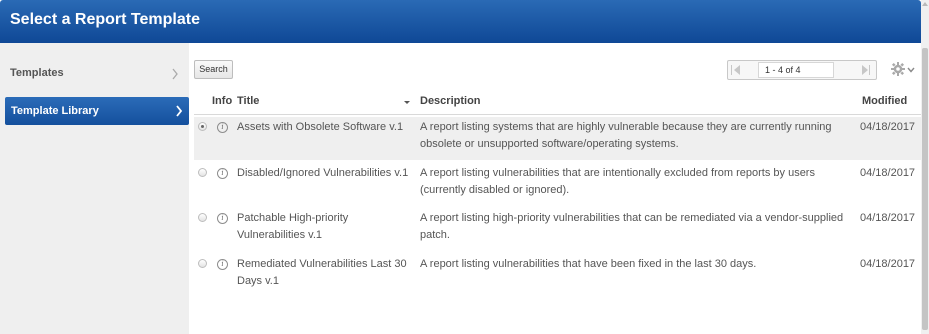 The image size is (929, 334). What do you see at coordinates (925, 4) in the screenshot?
I see `scroll-up-arrow-icon` at bounding box center [925, 4].